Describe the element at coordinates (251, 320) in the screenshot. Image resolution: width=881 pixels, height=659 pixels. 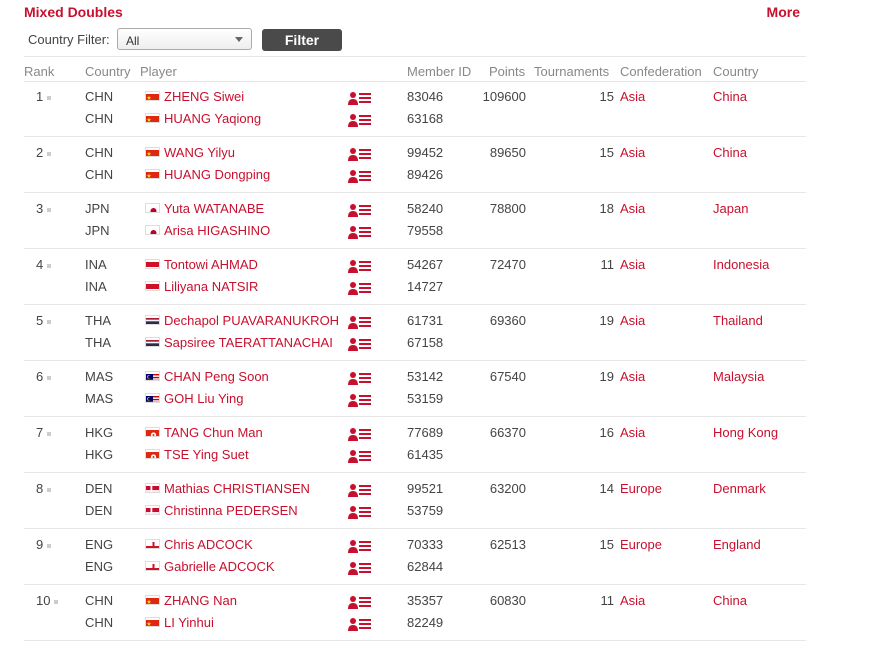
I see `player-name-link: Dechapol PUAVARANUKROH` at that location.